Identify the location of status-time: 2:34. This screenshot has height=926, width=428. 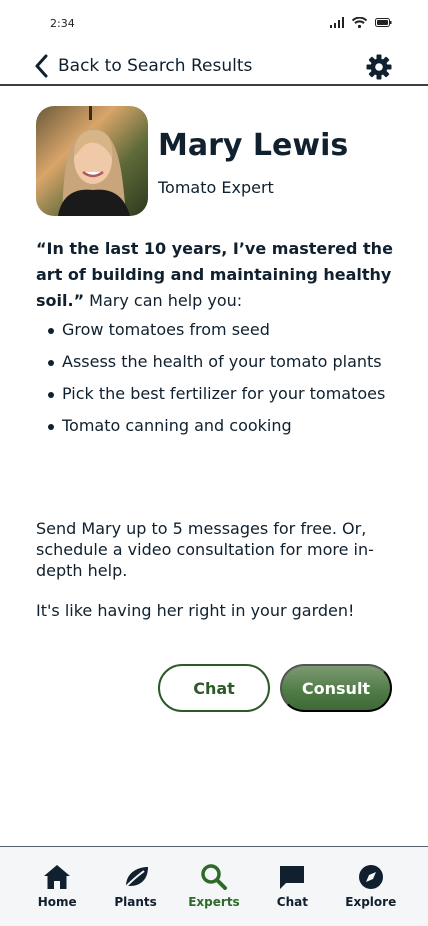
(62, 23).